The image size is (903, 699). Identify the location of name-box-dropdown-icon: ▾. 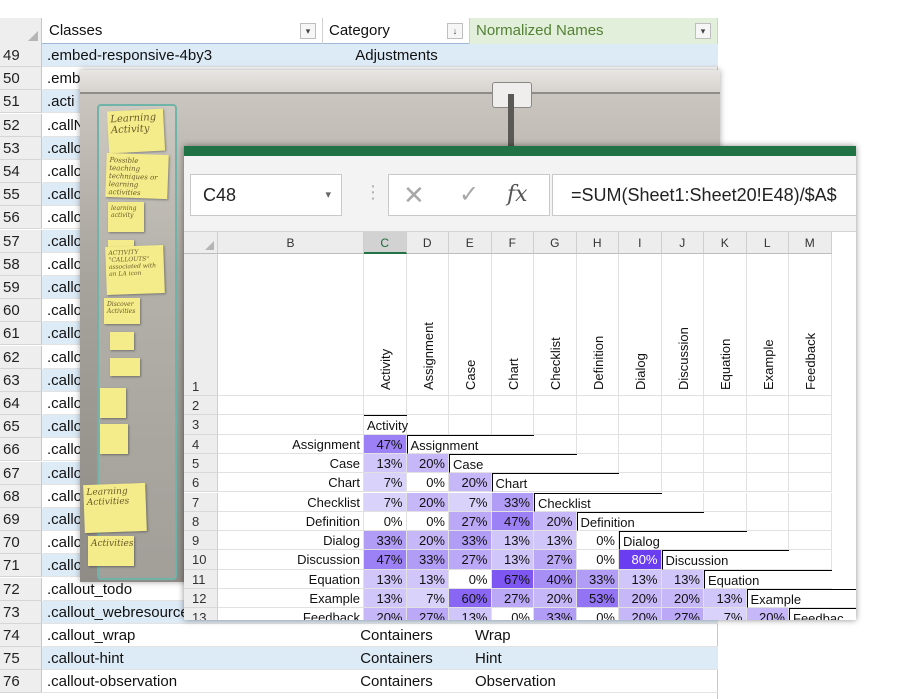
(328, 195).